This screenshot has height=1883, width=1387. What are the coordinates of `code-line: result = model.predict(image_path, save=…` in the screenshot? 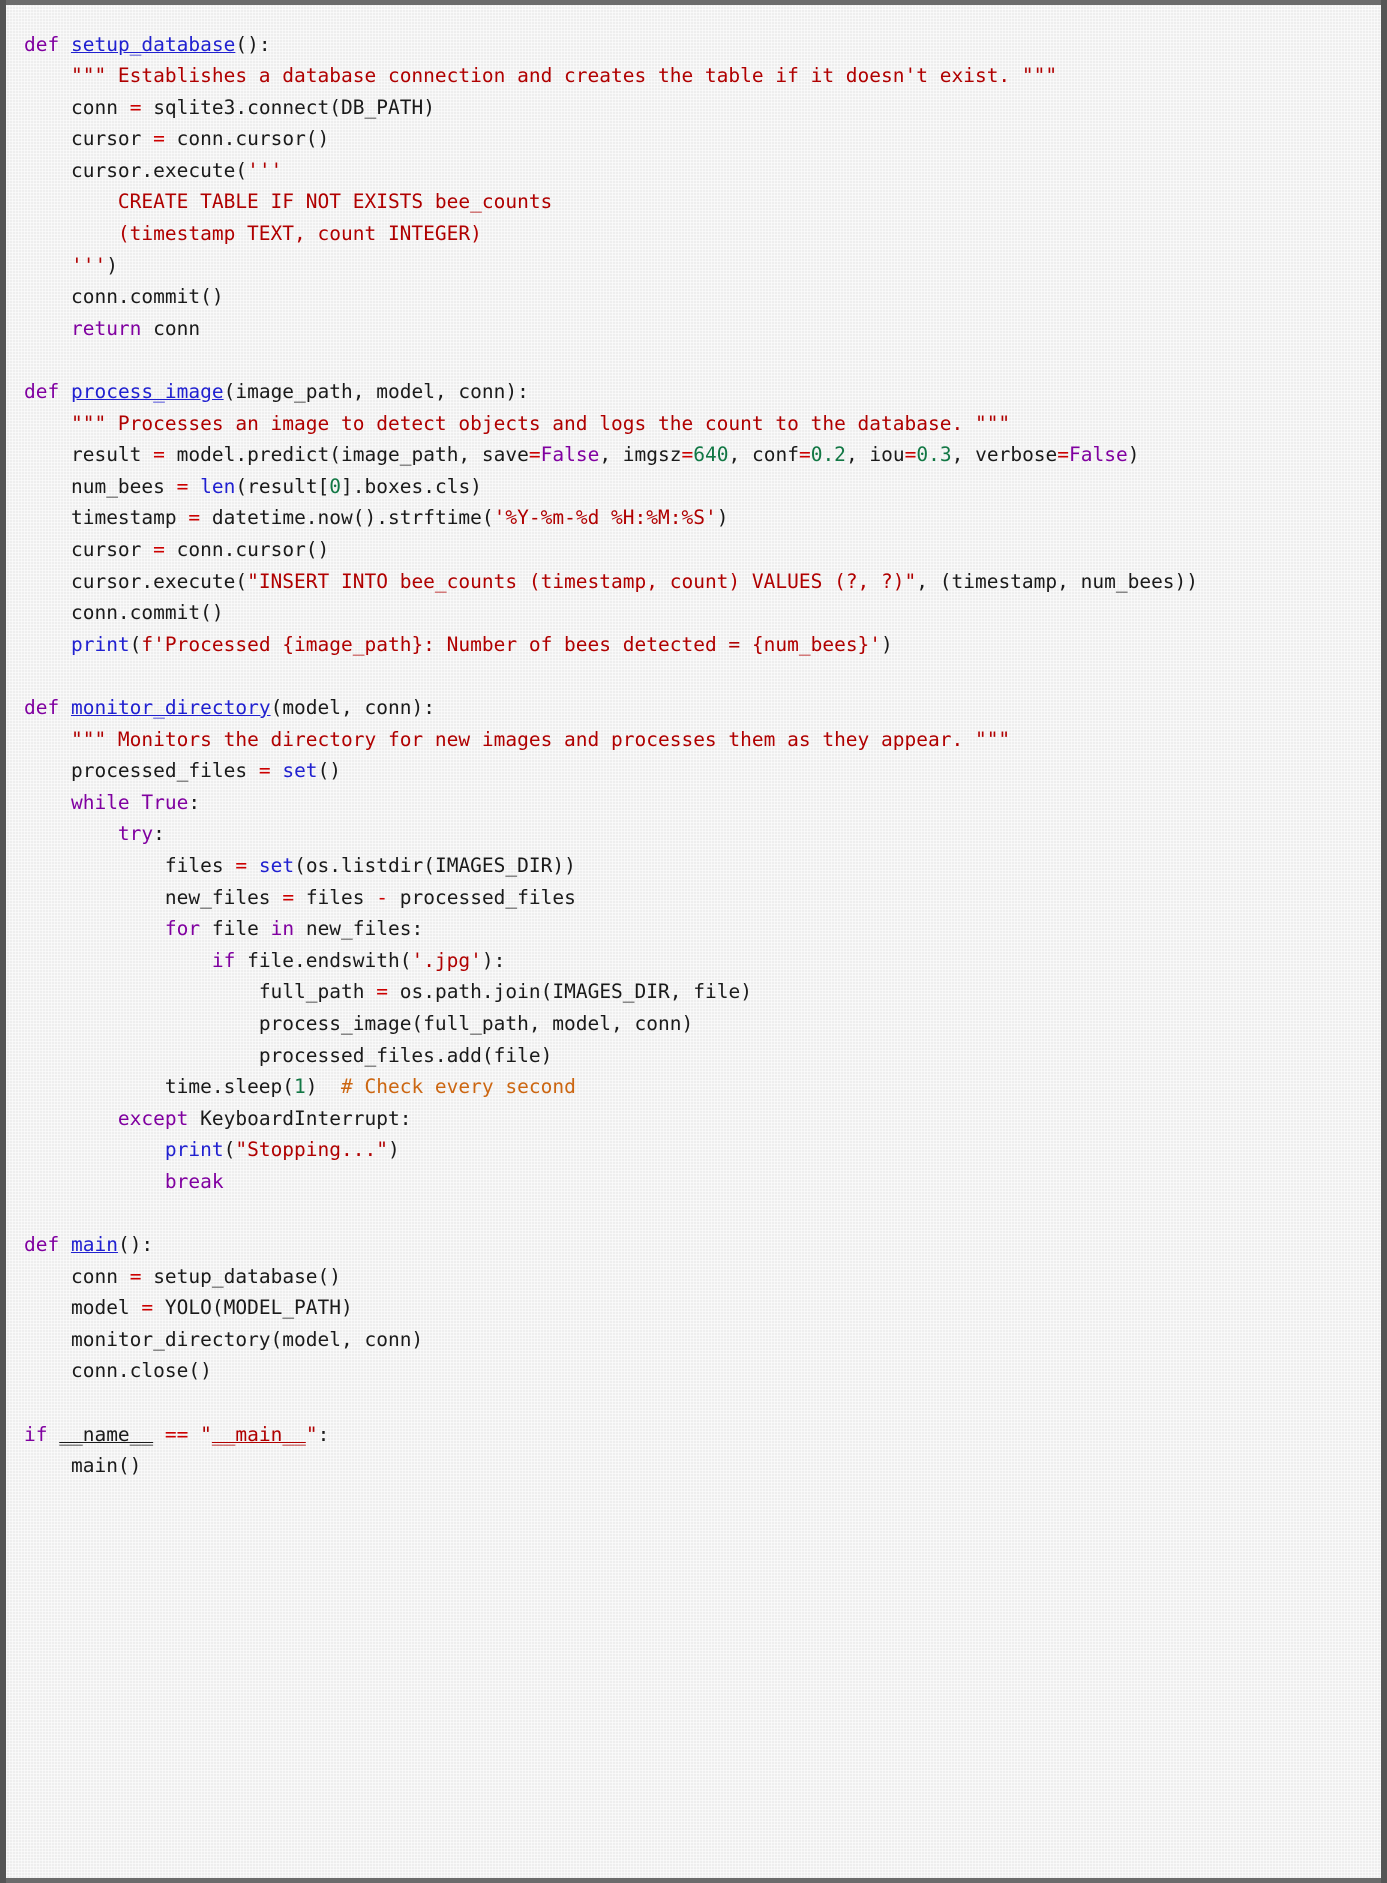 It's located at (605, 455).